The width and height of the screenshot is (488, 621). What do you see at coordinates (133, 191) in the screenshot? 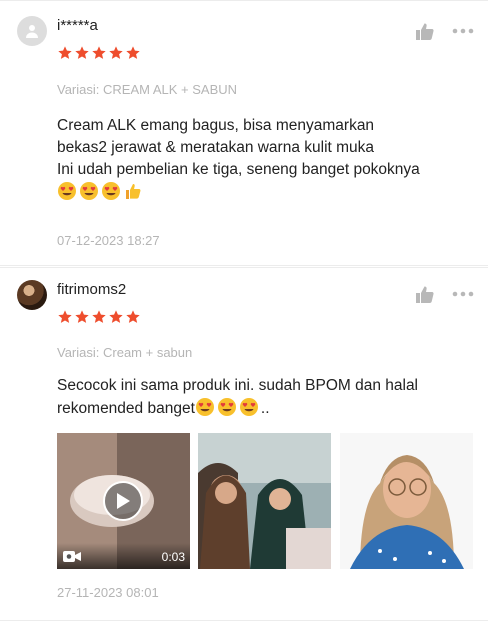
I see `thumbs-up-emoji-icon` at bounding box center [133, 191].